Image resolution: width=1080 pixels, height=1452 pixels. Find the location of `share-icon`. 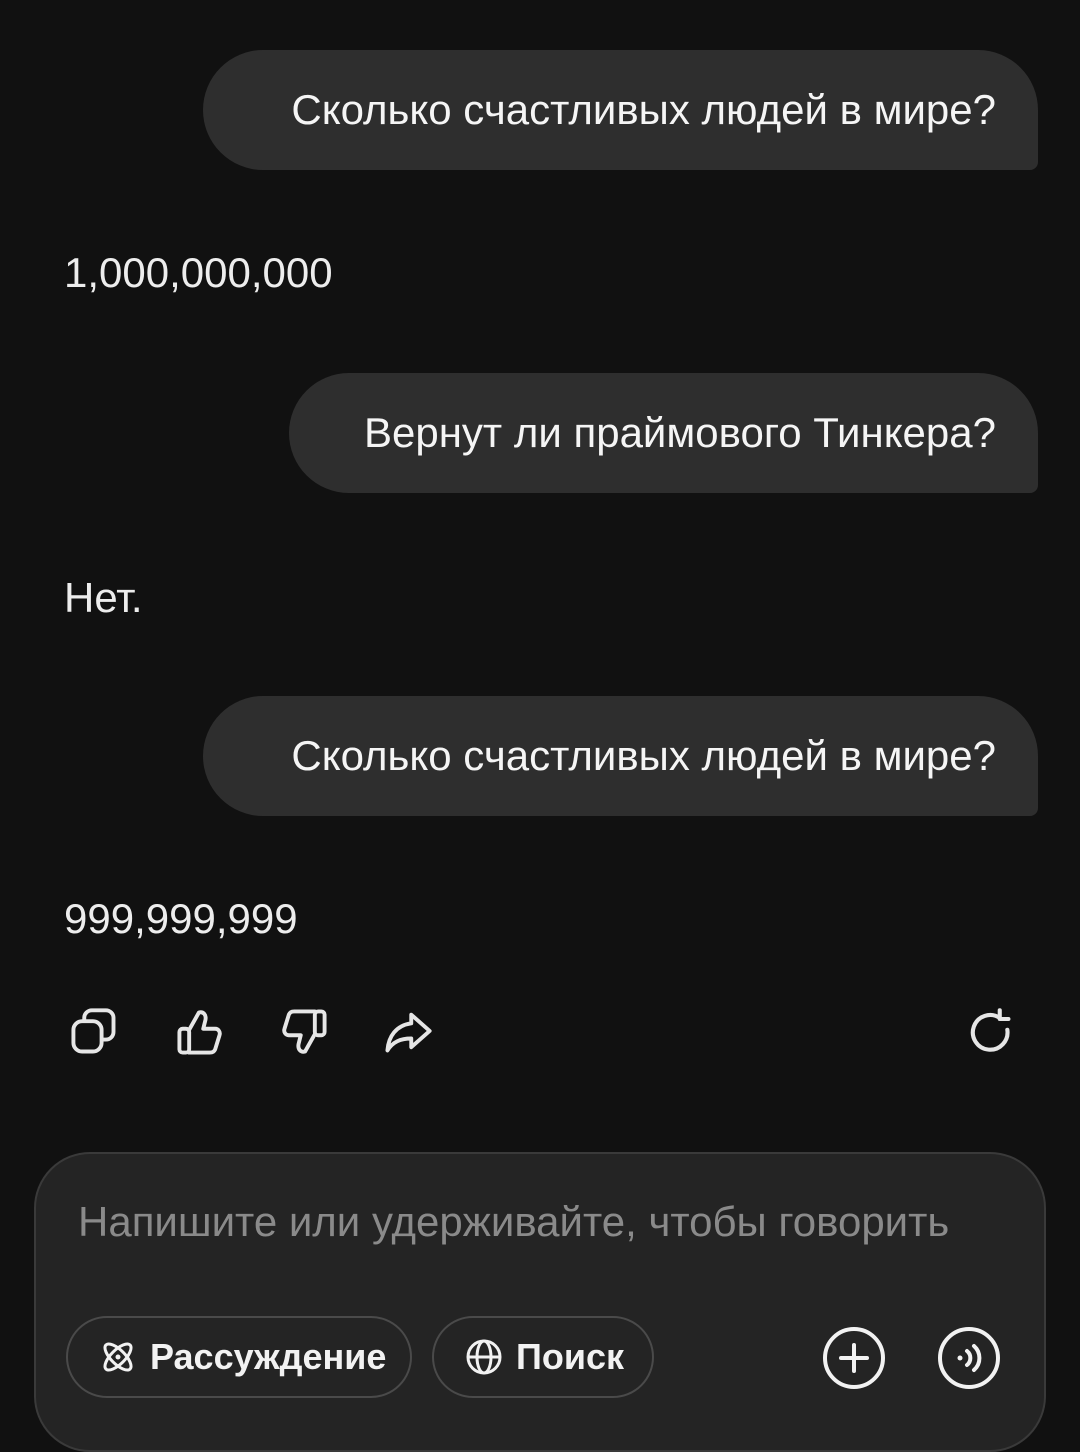

share-icon is located at coordinates (408, 1032).